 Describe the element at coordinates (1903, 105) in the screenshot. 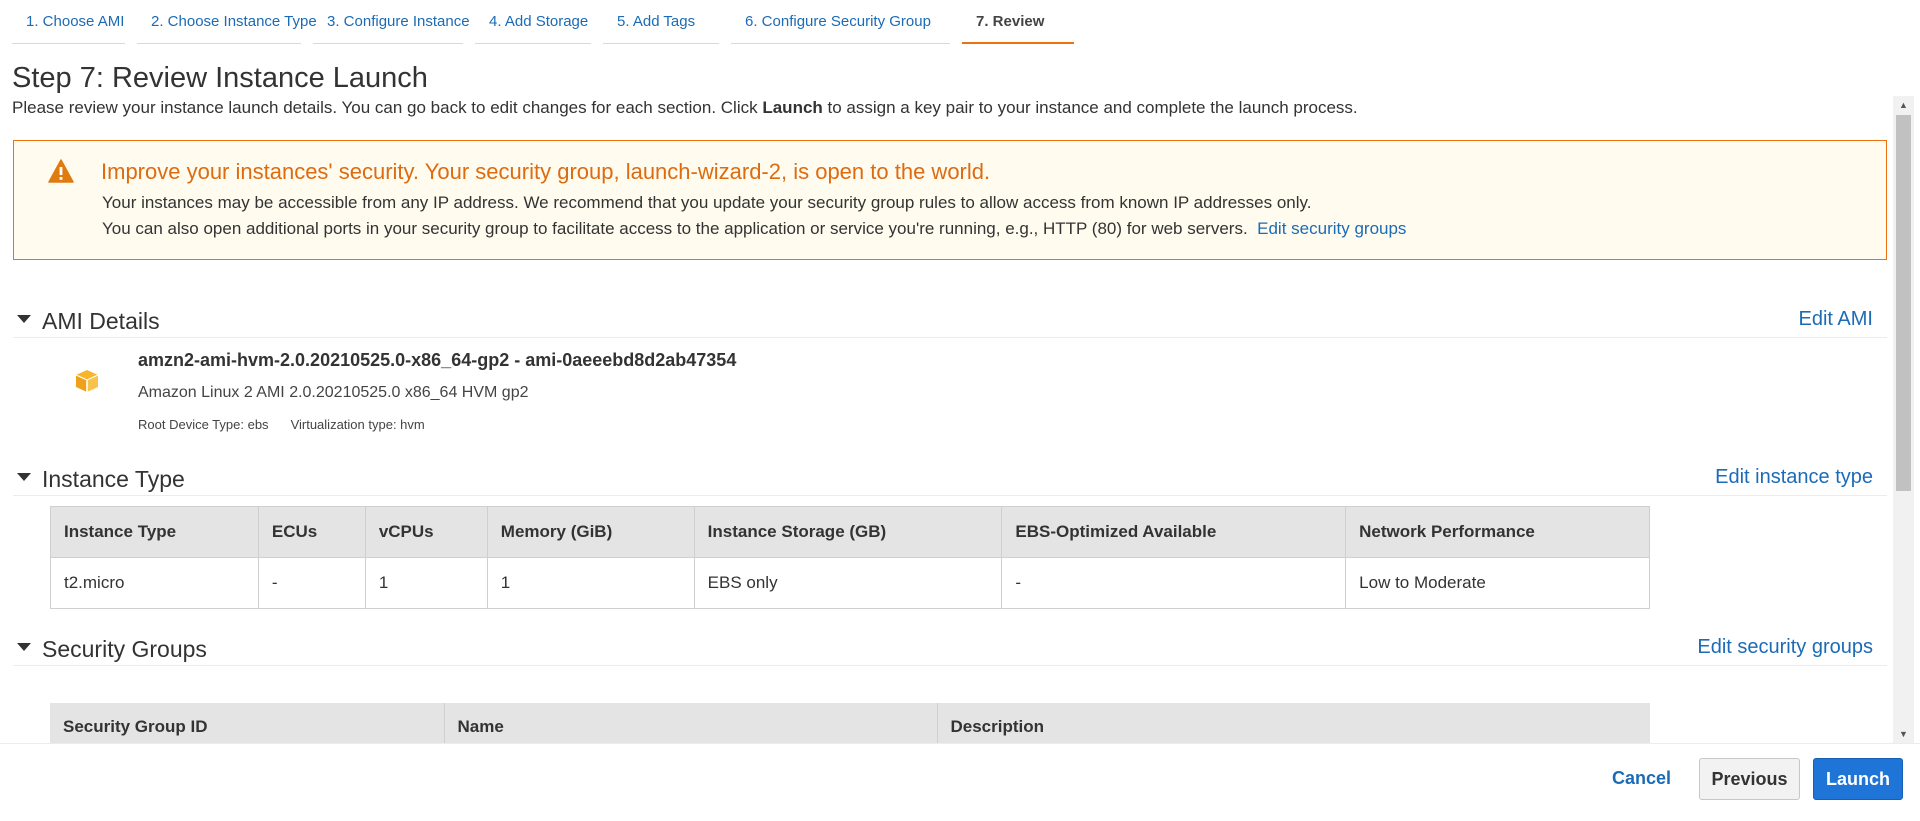

I see `scroll-up-arrow-icon: ▲` at that location.